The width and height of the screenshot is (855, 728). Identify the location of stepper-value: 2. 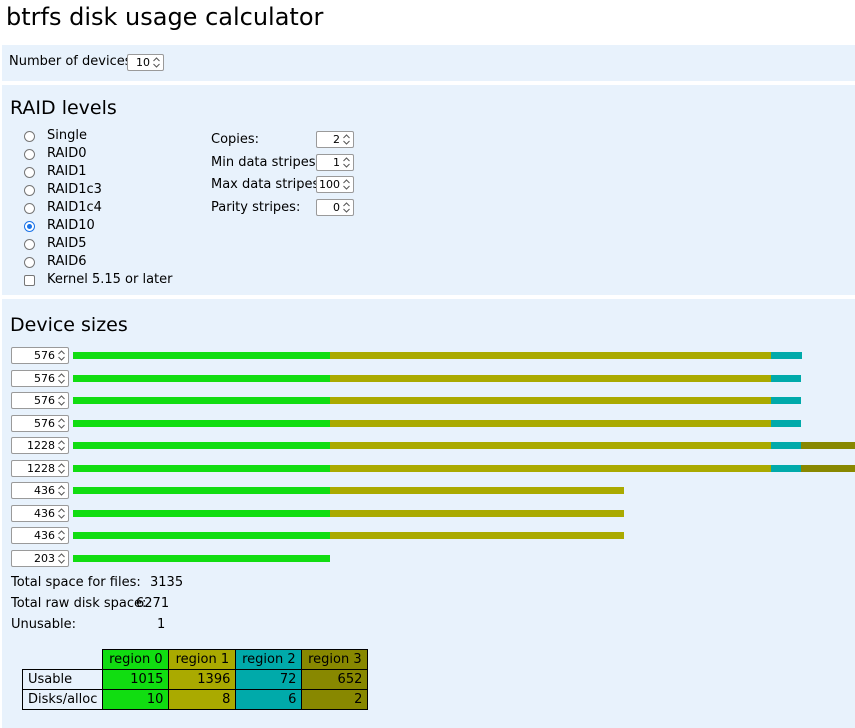
(336, 139).